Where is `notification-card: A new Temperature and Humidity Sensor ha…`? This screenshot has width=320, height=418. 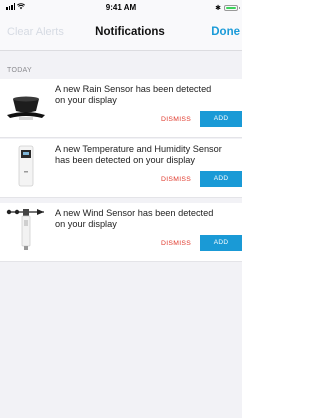
notification-card: A new Temperature and Humidity Sensor ha… is located at coordinates (121, 168).